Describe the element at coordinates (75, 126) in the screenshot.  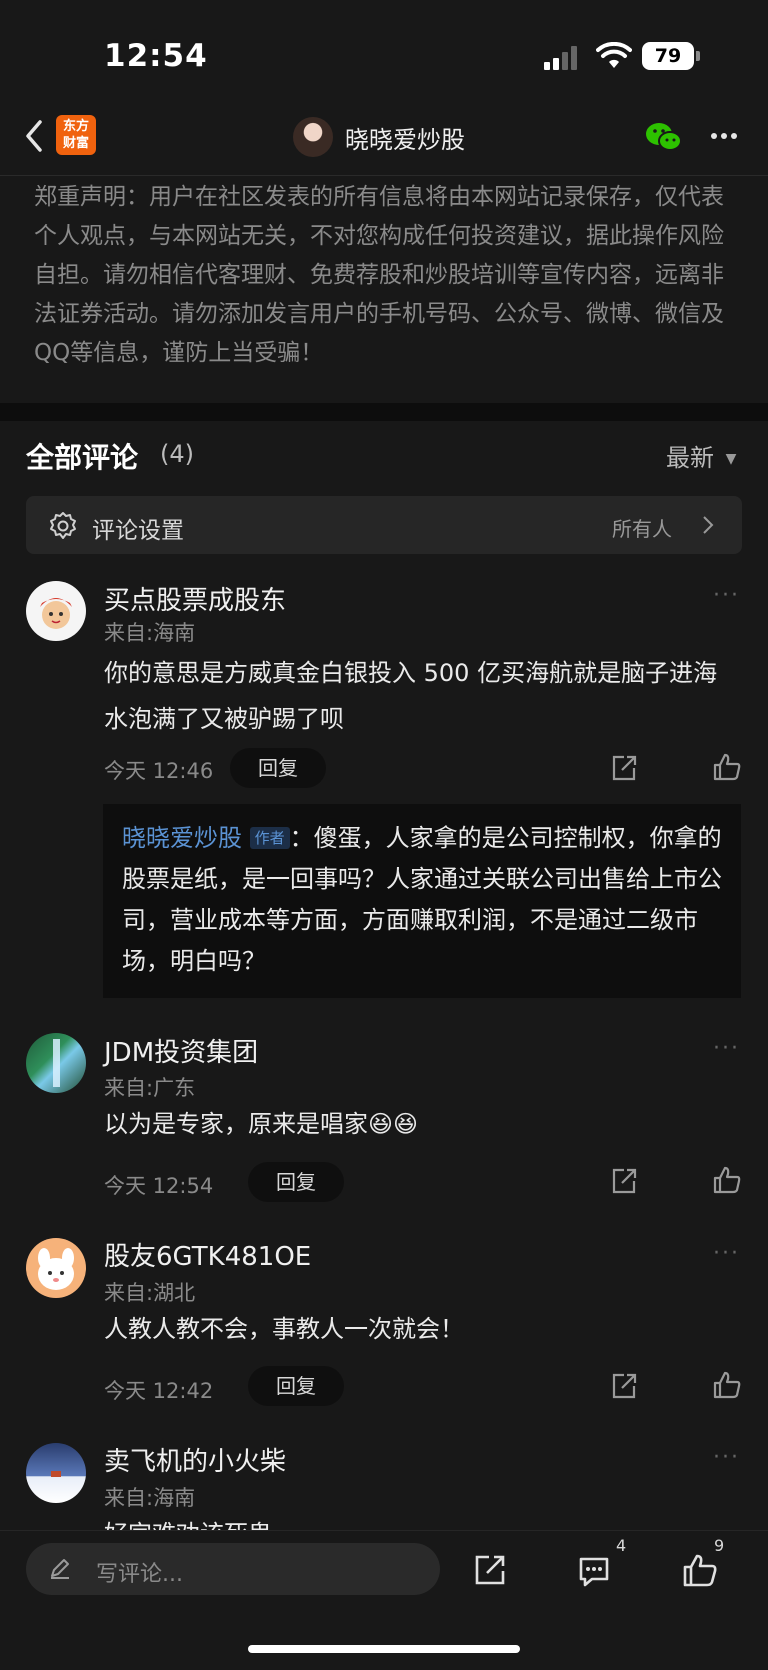
I see `logo-line-1: 东方` at that location.